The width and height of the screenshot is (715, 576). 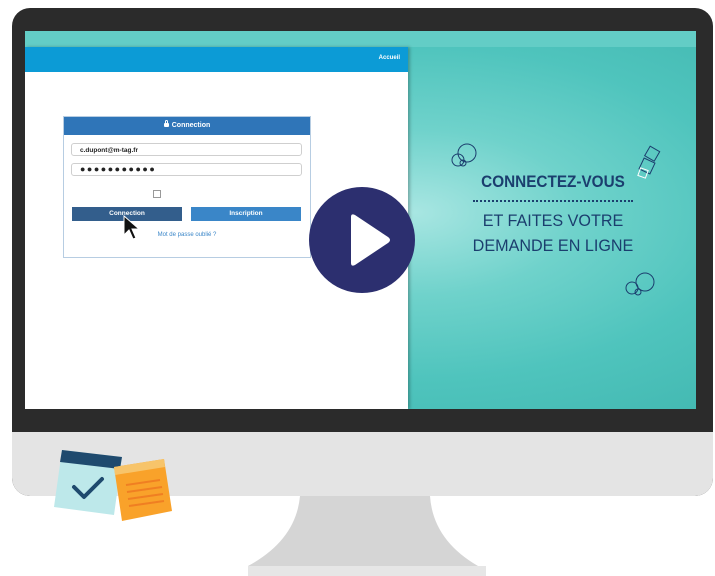 What do you see at coordinates (553, 245) in the screenshot?
I see `tagline-line-3: DEMANDE EN LIGNE` at bounding box center [553, 245].